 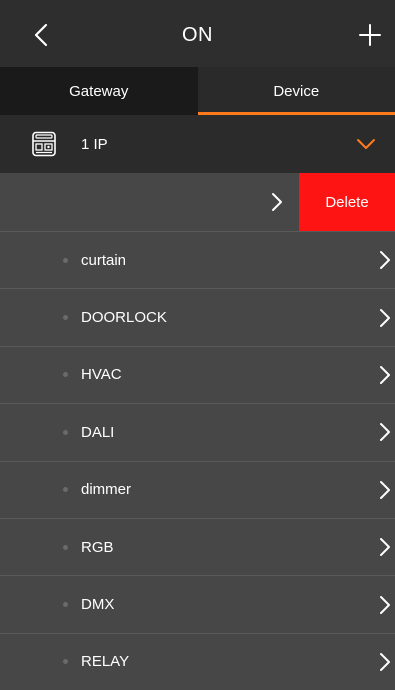 What do you see at coordinates (97, 547) in the screenshot?
I see `list-item-label: RGB` at bounding box center [97, 547].